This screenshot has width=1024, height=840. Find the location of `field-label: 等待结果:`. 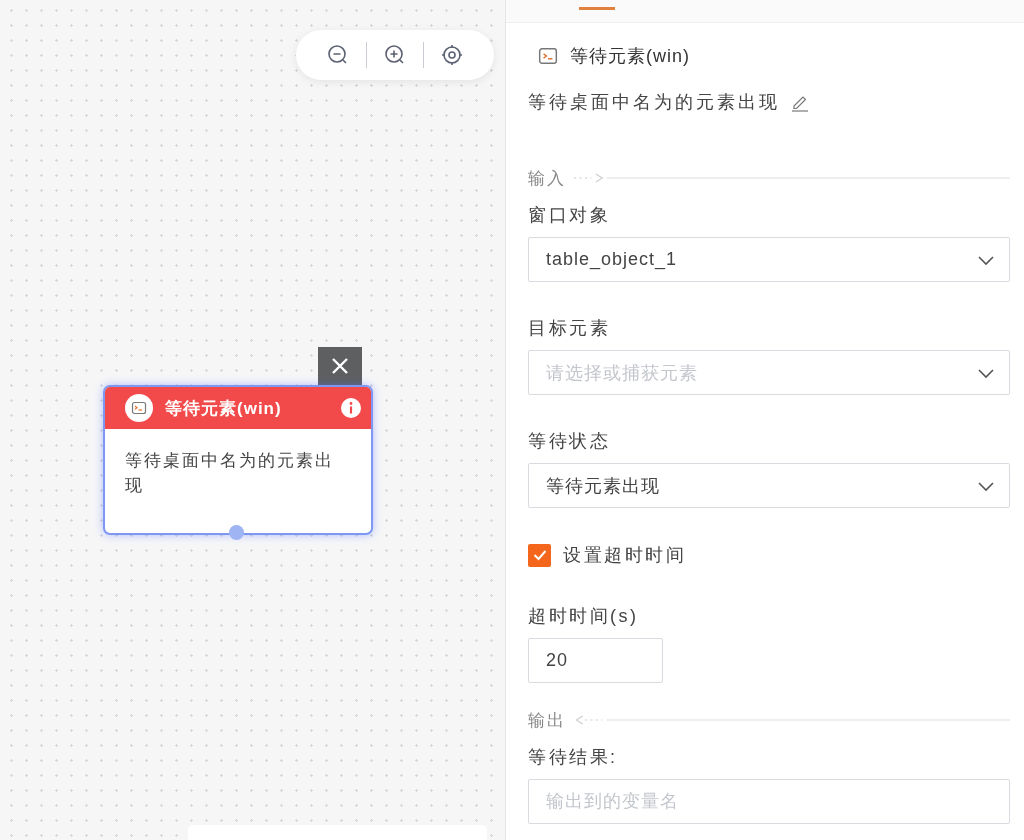

field-label: 等待结果: is located at coordinates (573, 757).